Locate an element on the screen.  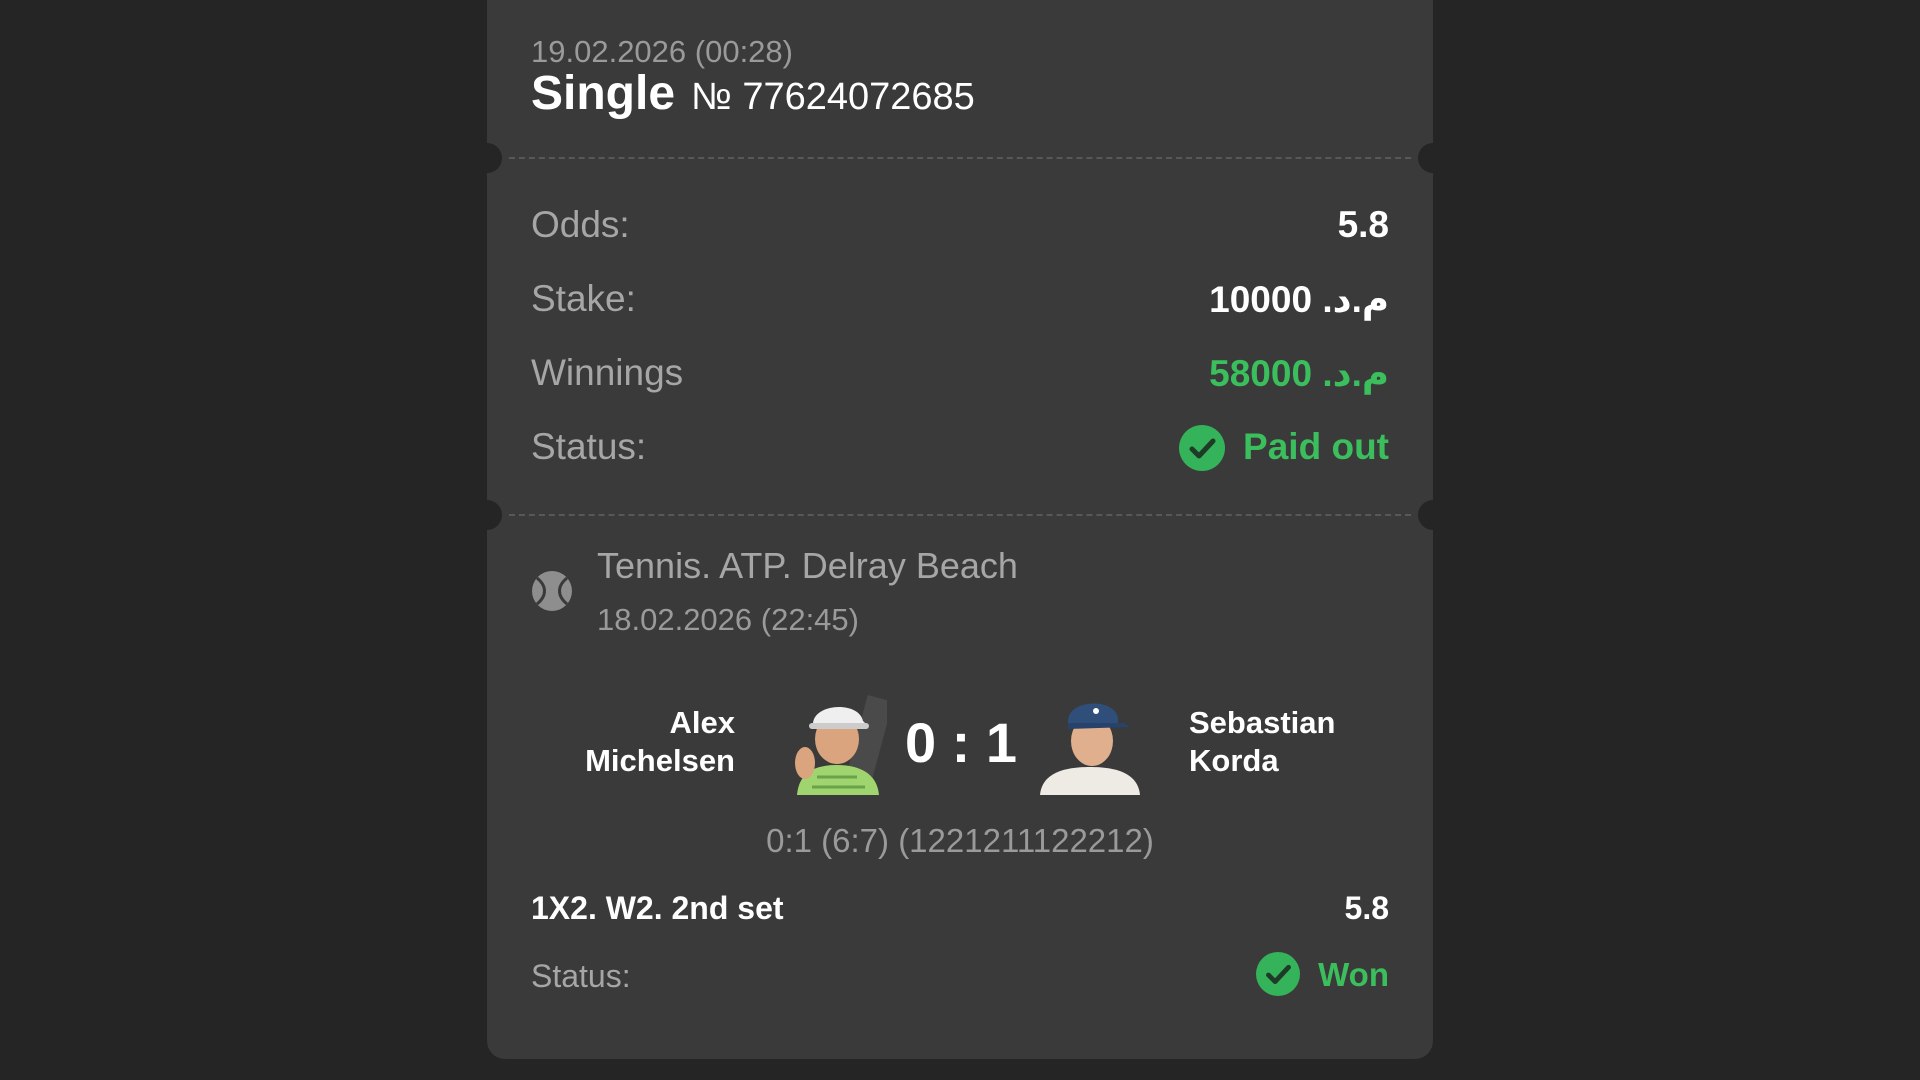
selection-status-label: Status: is located at coordinates (581, 976).